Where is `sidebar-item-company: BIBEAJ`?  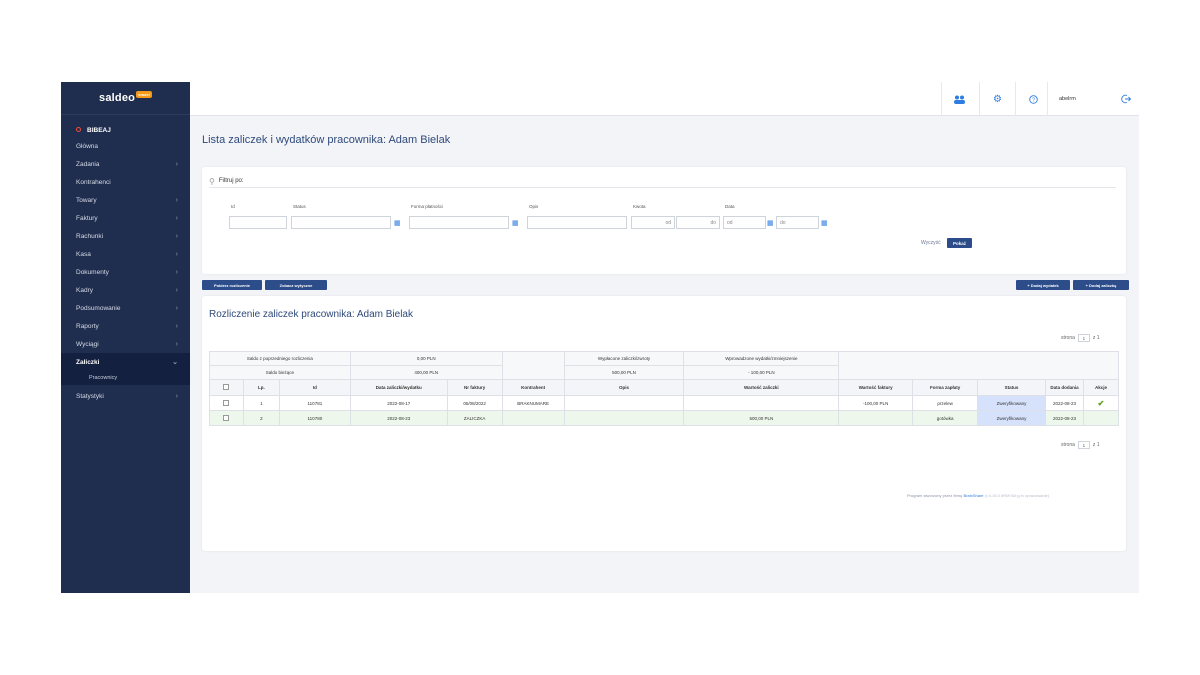
sidebar-item-company: BIBEAJ is located at coordinates (125, 130).